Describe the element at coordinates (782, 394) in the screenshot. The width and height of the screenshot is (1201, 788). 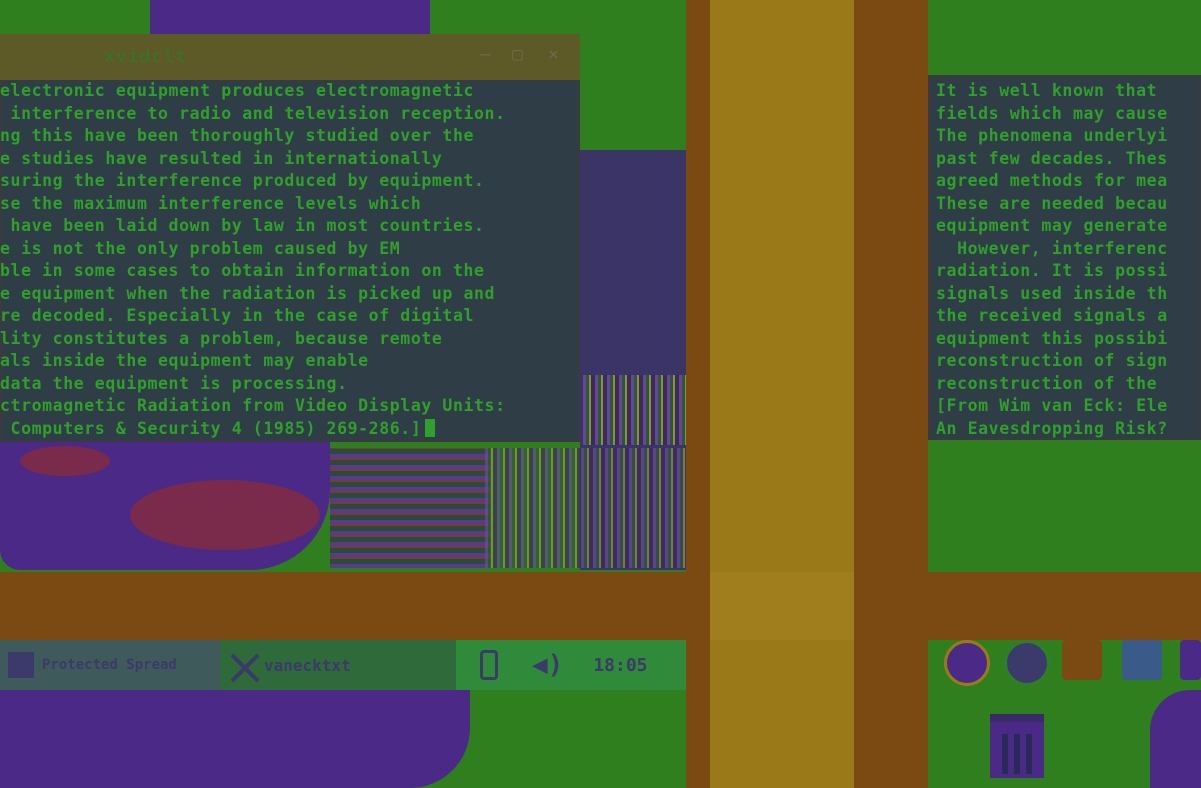
I see `vertical-band-center` at that location.